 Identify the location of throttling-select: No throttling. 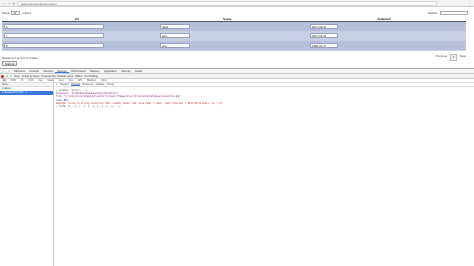
(90, 76).